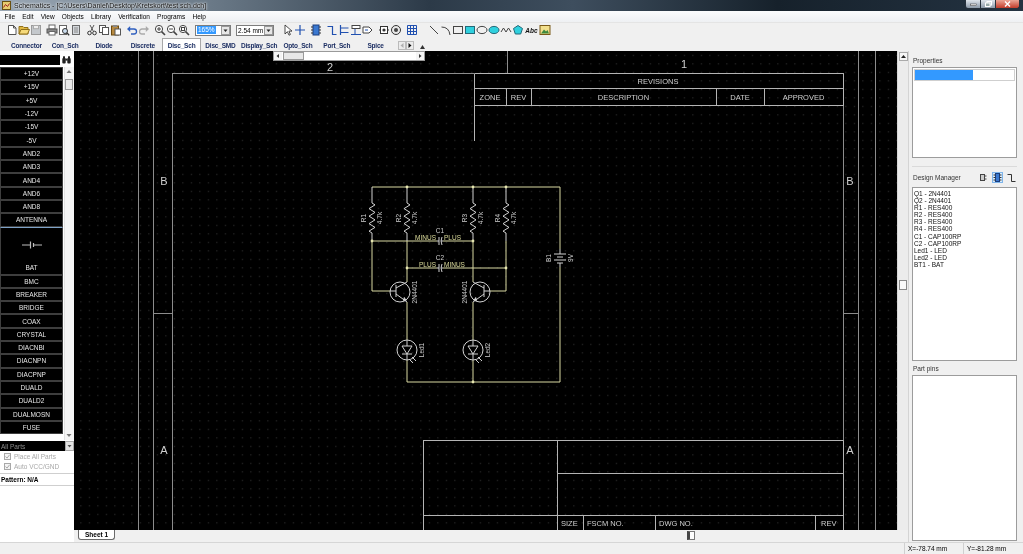 The image size is (1023, 554). What do you see at coordinates (422, 47) in the screenshot?
I see `collapse-arrow-icon` at bounding box center [422, 47].